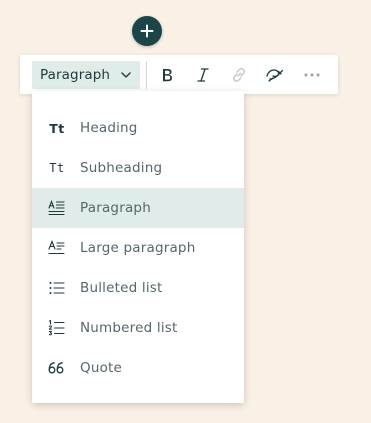 The height and width of the screenshot is (423, 371). I want to click on menu-item-numbered-list: Numbered list, so click(138, 328).